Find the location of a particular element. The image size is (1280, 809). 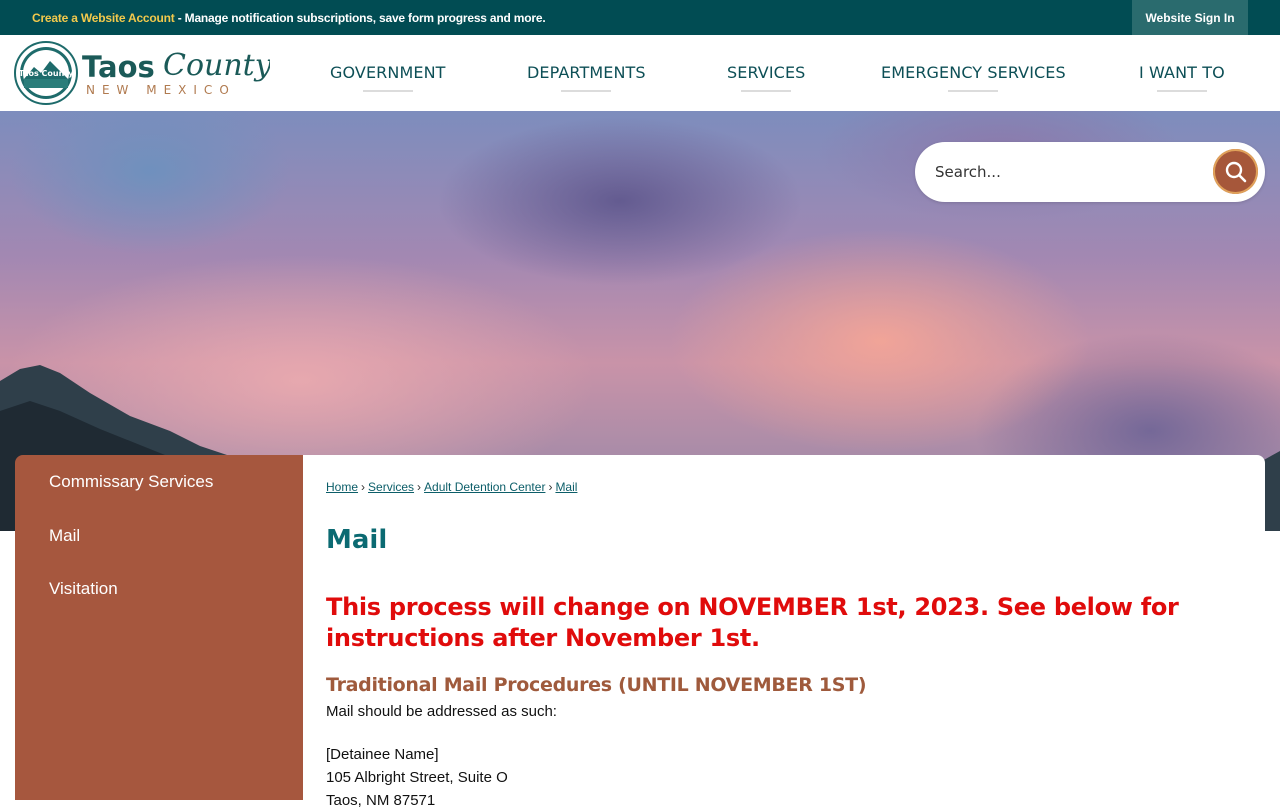

nav-emergency-services: EMERGENCY SERVICES is located at coordinates (973, 77).